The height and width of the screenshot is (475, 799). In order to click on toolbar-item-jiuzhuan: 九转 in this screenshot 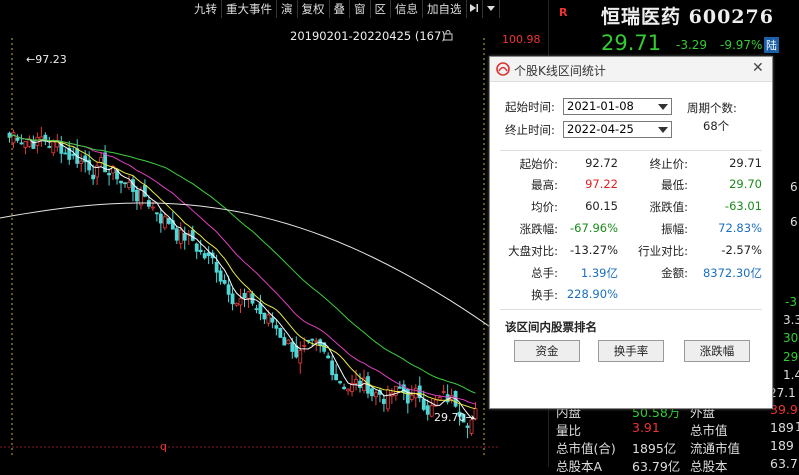, I will do `click(206, 9)`.